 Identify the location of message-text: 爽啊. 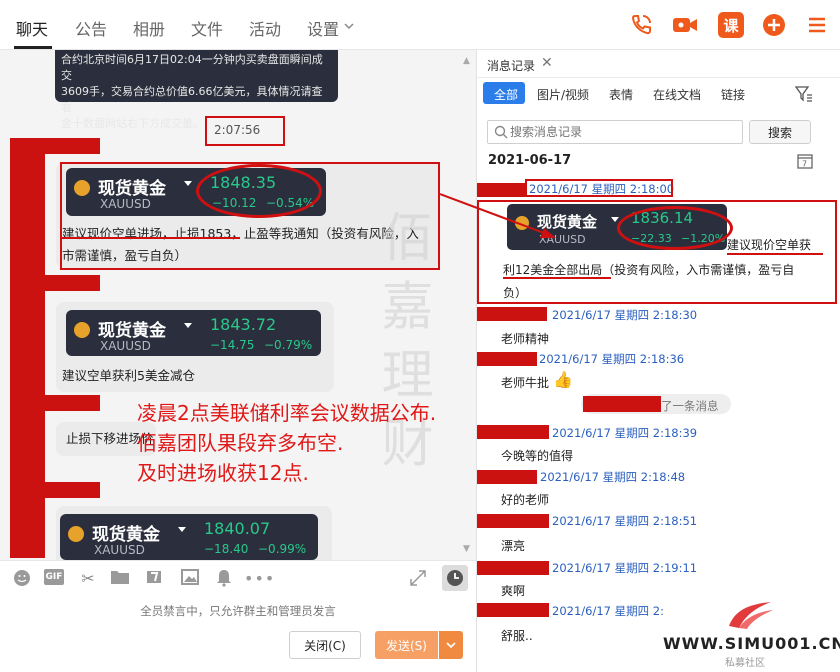
(513, 591).